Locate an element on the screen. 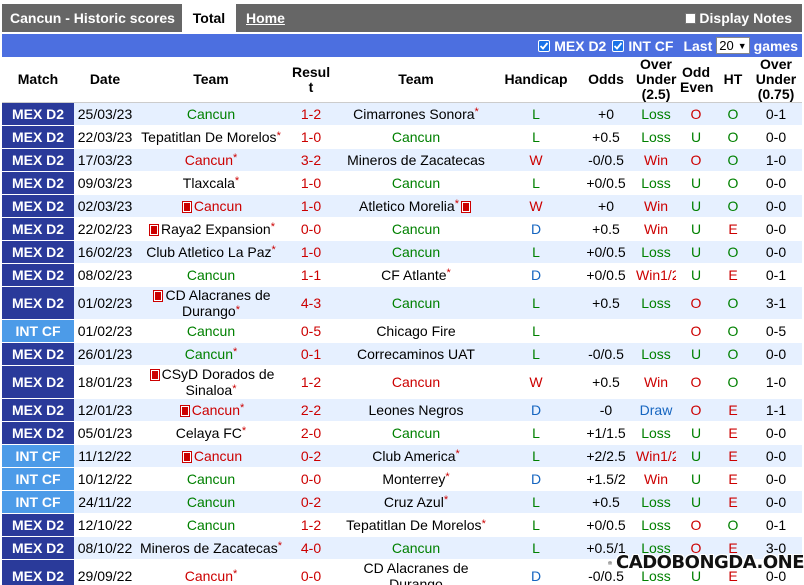  home-team-cell: Tepatitlan De Morelos* is located at coordinates (211, 137).